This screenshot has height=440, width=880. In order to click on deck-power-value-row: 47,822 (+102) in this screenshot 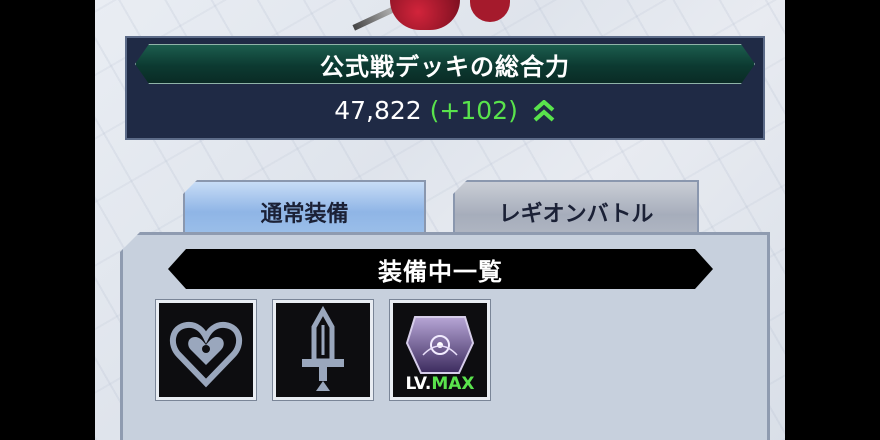, I will do `click(445, 110)`.